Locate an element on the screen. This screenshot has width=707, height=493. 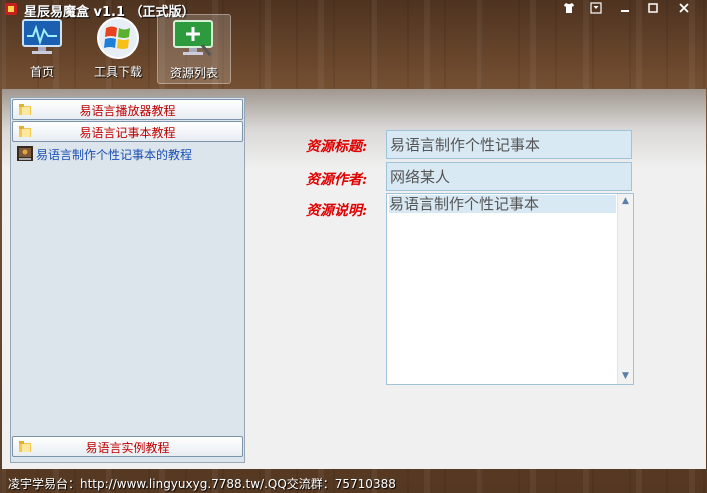
resource-title-field: 易语言制作个性记事本 is located at coordinates (509, 144).